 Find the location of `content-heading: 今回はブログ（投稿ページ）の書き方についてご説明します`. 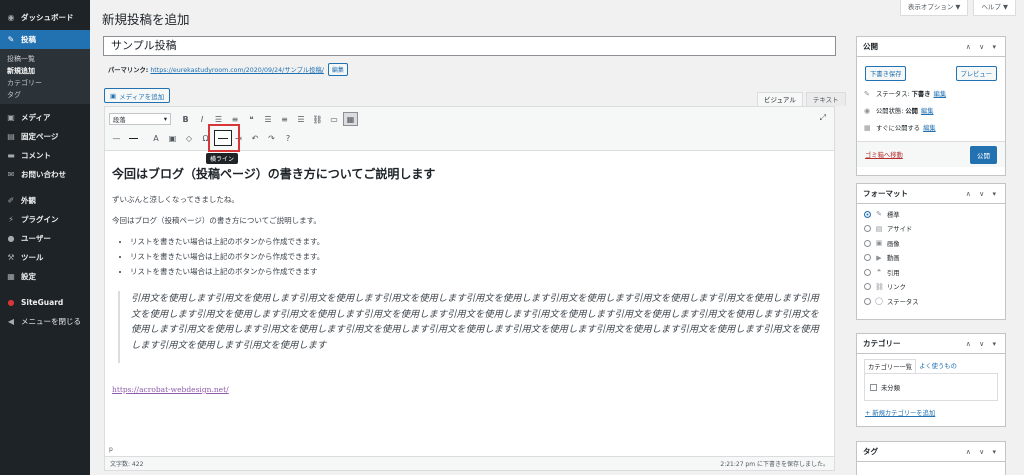

content-heading: 今回はブログ（投稿ページ）の書き方についてご説明します is located at coordinates (274, 174).